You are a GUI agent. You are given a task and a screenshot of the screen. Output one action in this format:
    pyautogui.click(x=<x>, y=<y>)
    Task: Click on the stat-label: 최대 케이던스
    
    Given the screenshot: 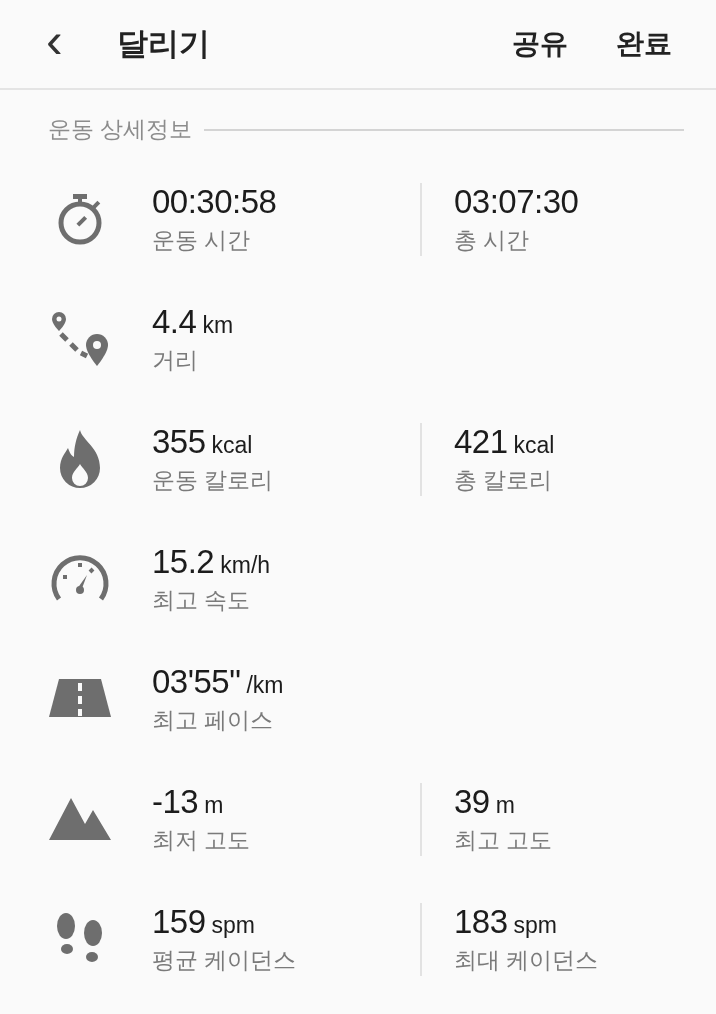 What is the action you would take?
    pyautogui.click(x=526, y=960)
    